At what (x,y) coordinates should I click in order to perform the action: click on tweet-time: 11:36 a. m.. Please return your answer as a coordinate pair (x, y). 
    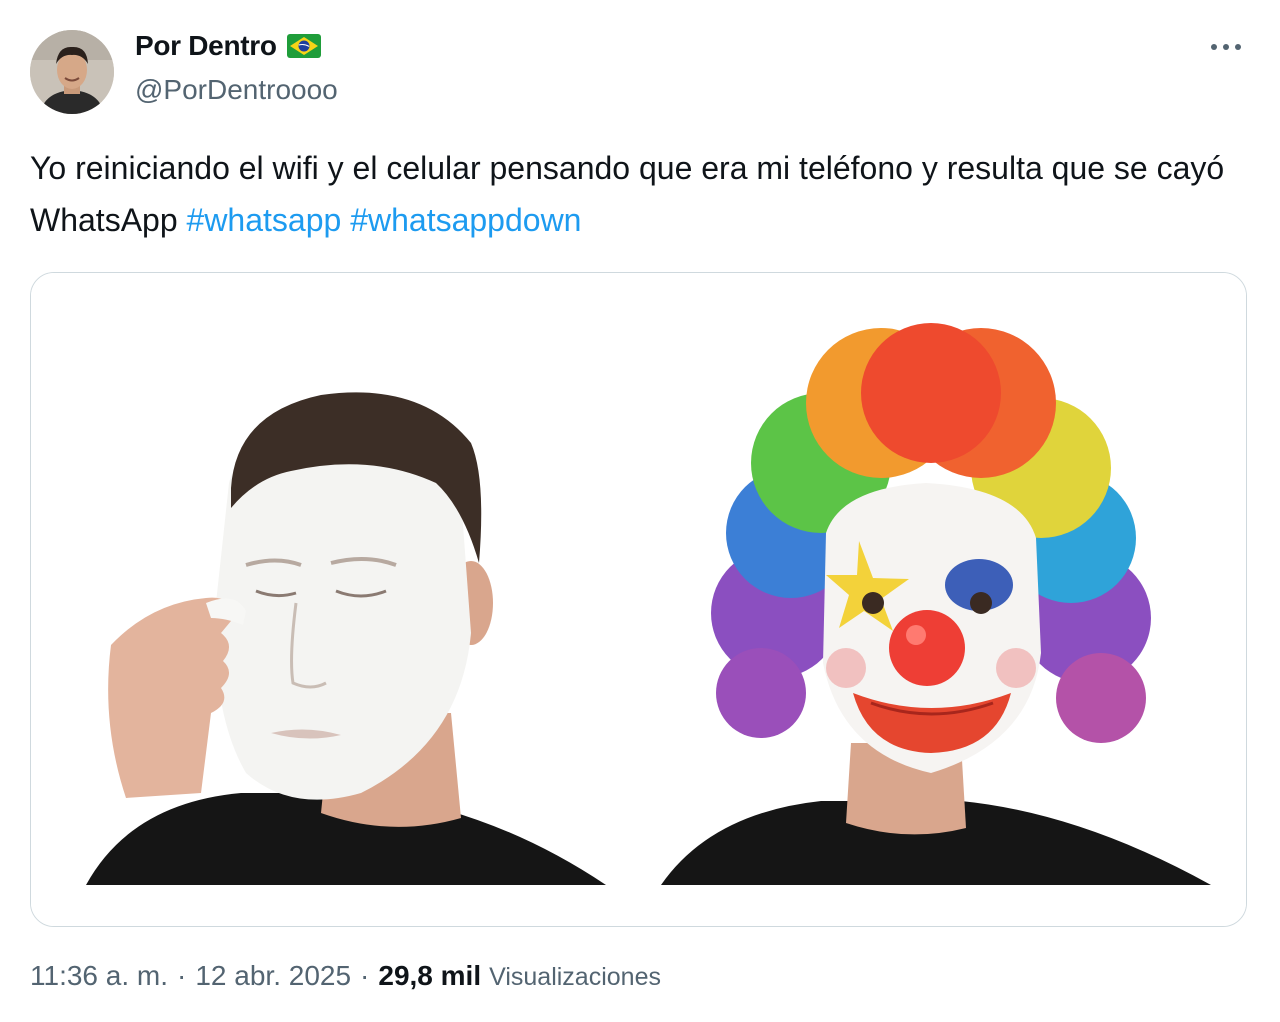
    Looking at the image, I should click on (99, 976).